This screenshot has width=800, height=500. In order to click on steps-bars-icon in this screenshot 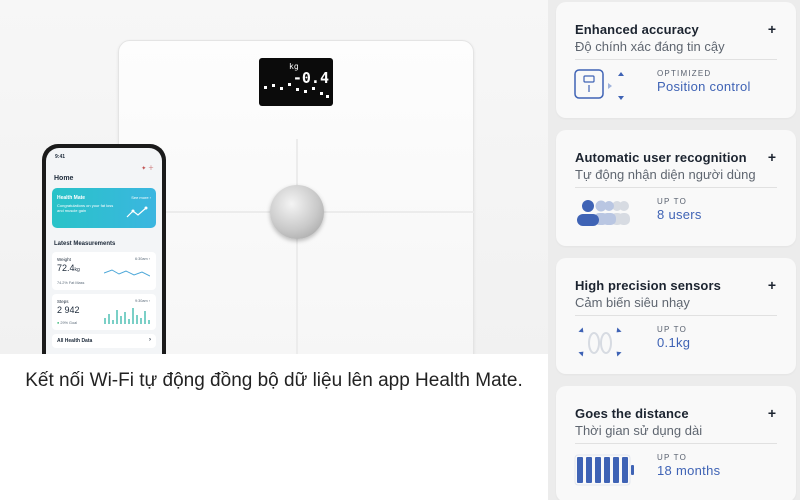, I will do `click(127, 316)`.